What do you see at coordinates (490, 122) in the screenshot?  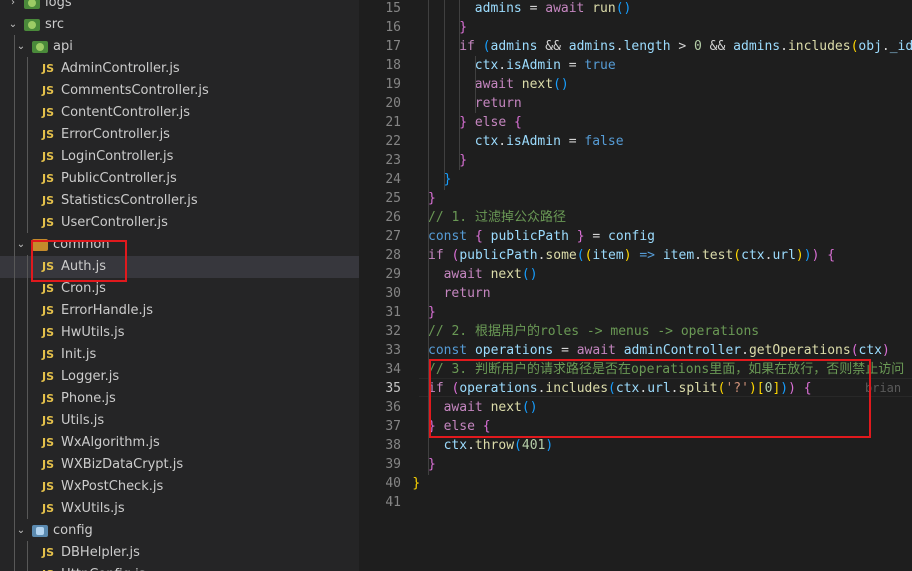 I see `code-line: } else {` at bounding box center [490, 122].